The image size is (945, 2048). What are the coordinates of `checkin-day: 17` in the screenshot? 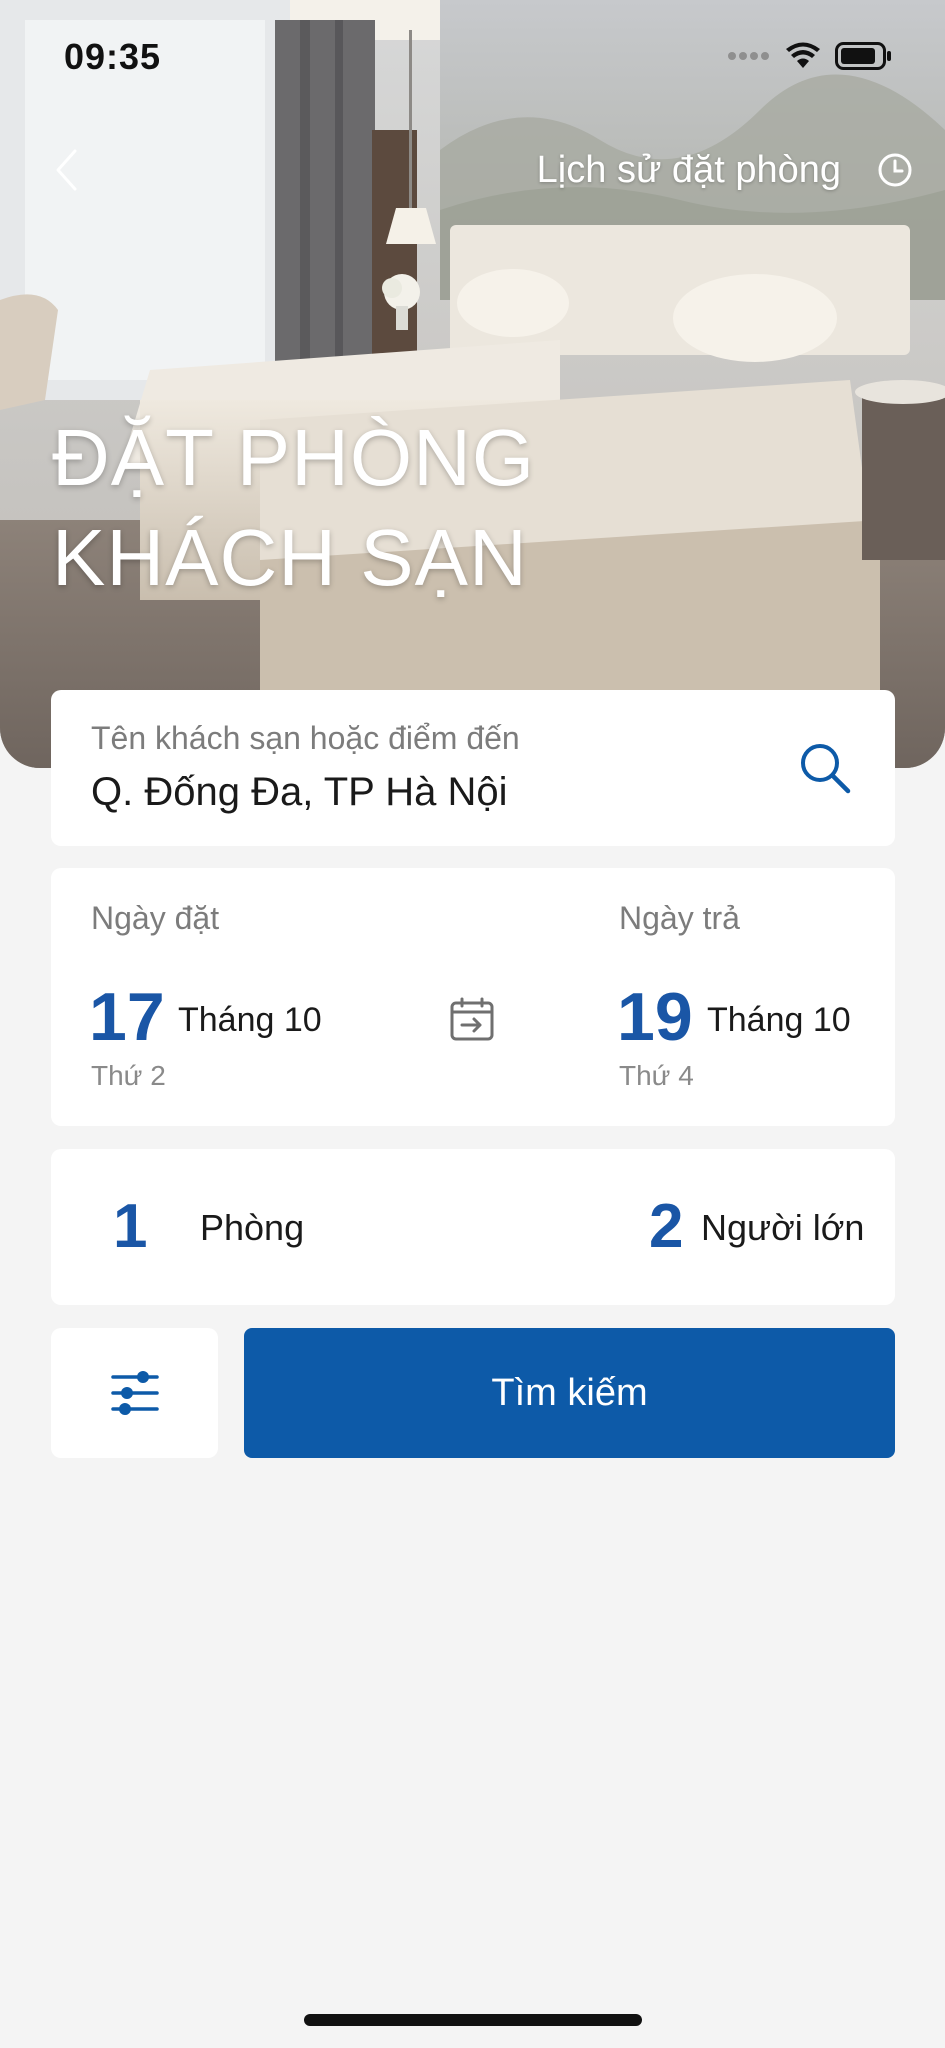 It's located at (127, 1017).